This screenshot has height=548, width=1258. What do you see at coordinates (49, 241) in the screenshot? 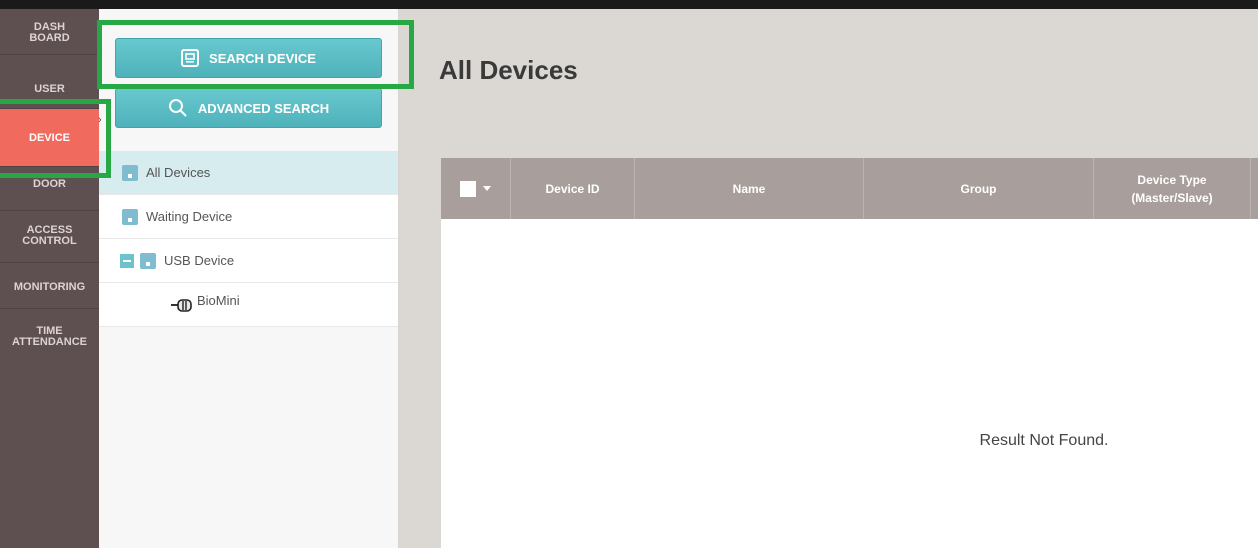
I see `nav-access-line2: CONTROL` at bounding box center [49, 241].